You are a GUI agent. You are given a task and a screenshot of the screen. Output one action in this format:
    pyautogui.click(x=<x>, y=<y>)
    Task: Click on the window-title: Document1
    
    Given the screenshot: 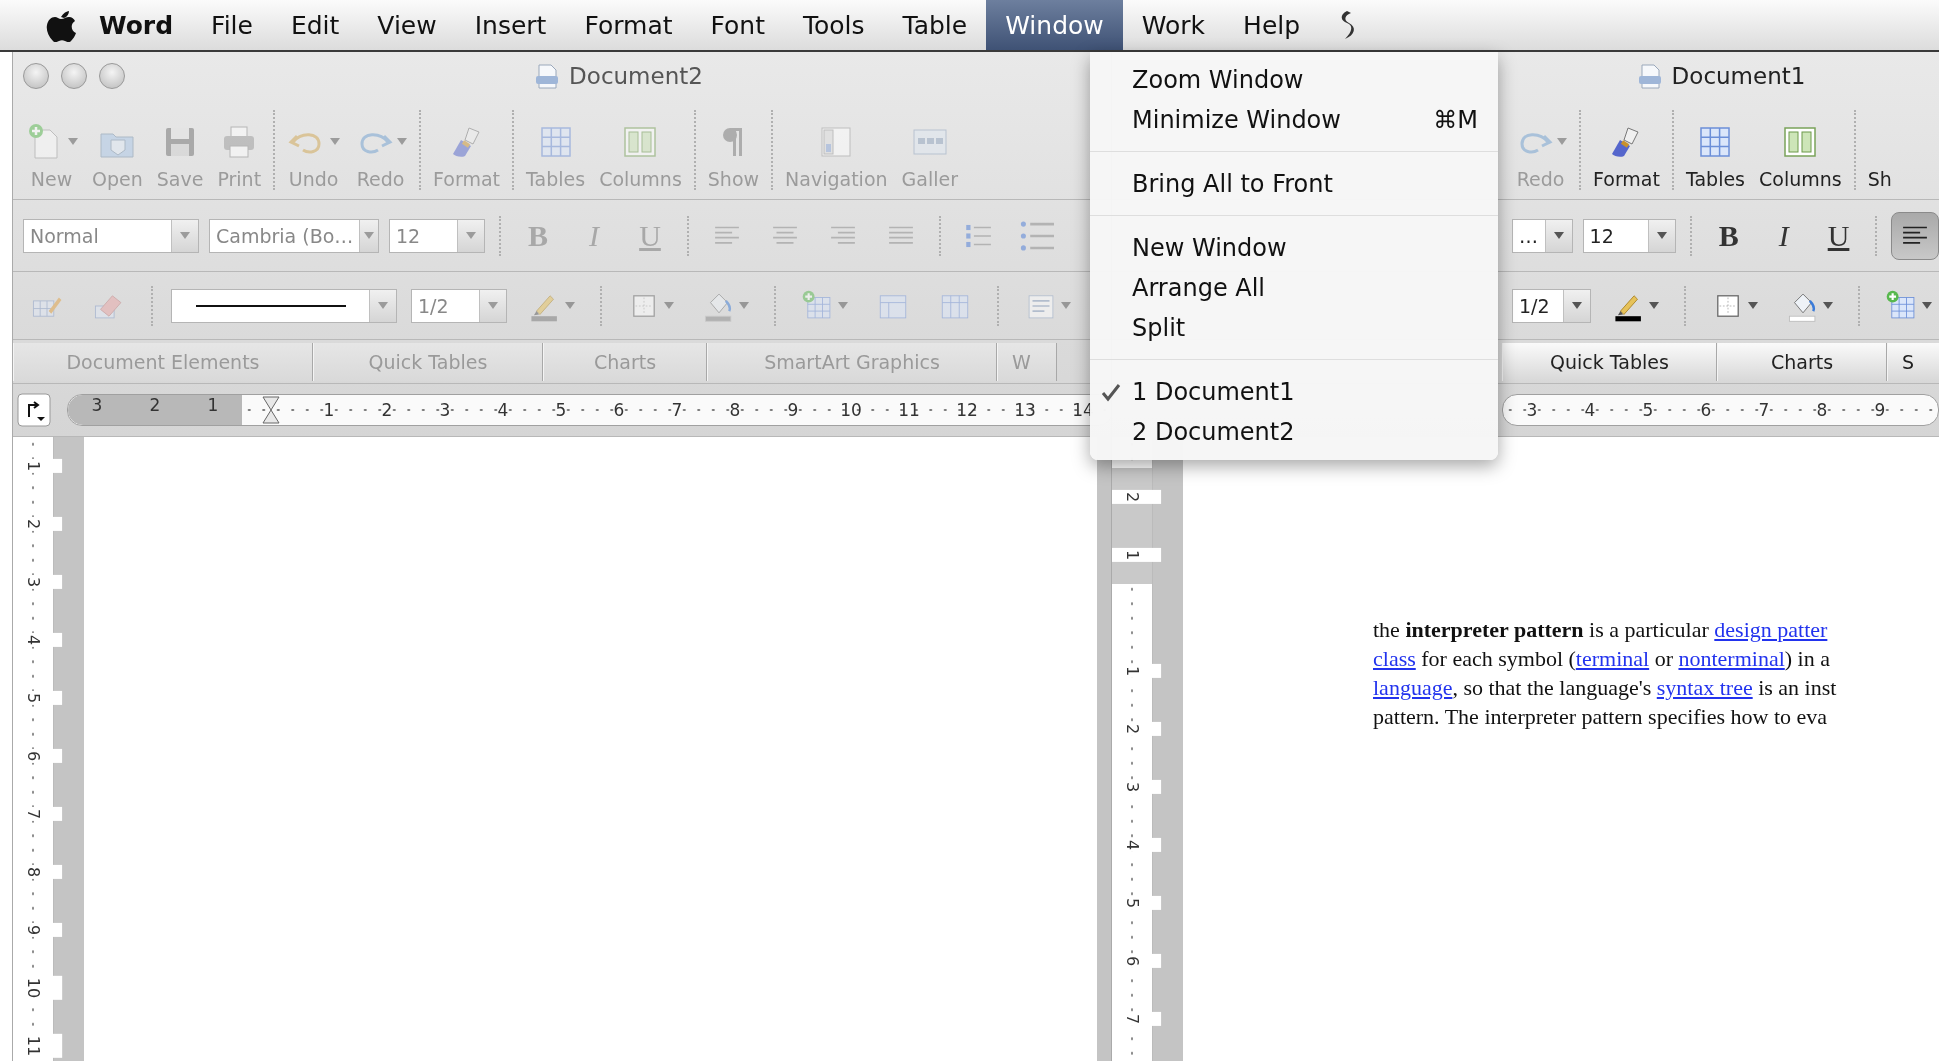 What is the action you would take?
    pyautogui.click(x=1738, y=76)
    